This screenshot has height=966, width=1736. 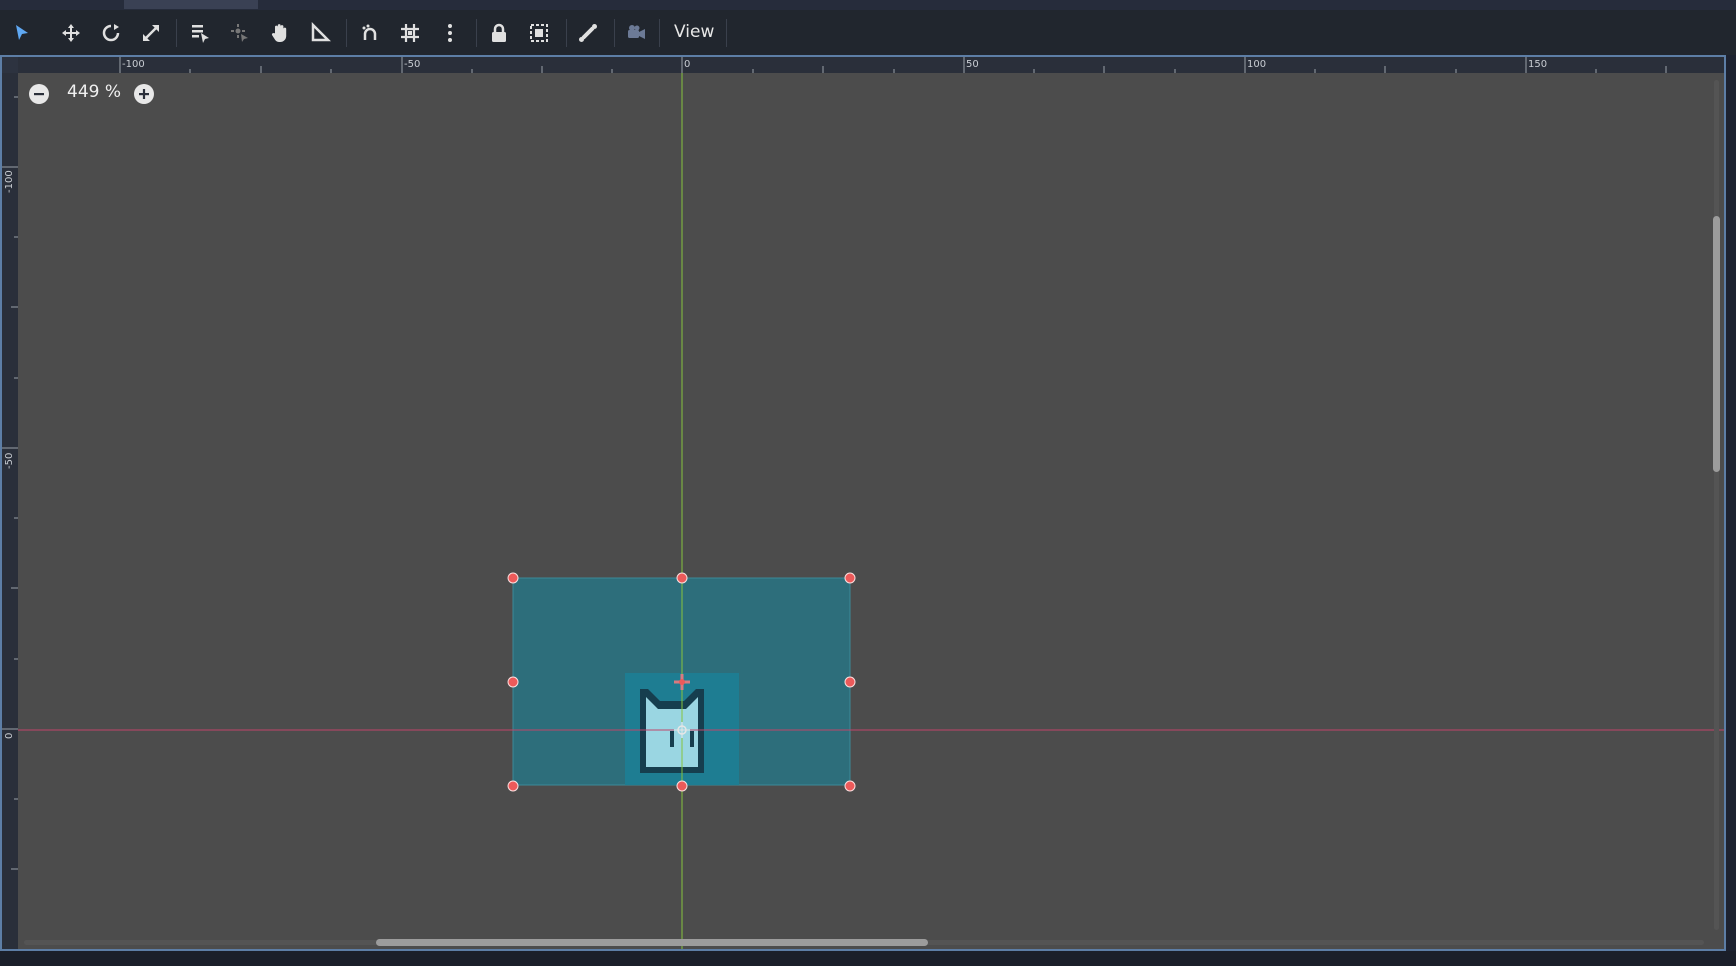 I want to click on grid-snap-icon, so click(x=410, y=32).